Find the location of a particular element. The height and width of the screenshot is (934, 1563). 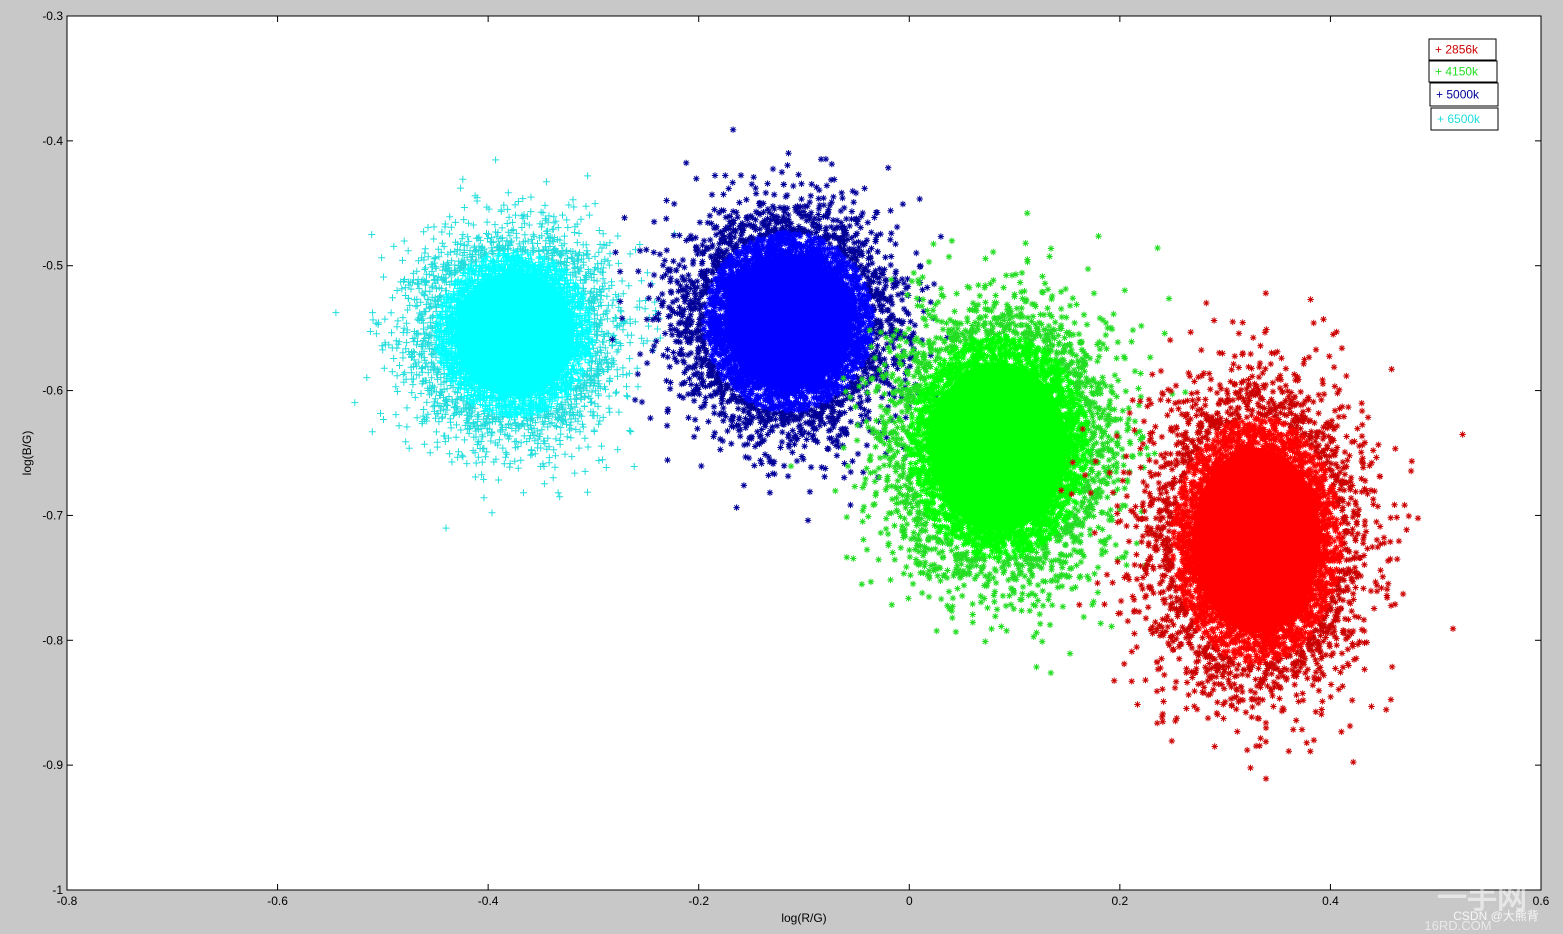

x-tick-label: -0.2 is located at coordinates (698, 901).